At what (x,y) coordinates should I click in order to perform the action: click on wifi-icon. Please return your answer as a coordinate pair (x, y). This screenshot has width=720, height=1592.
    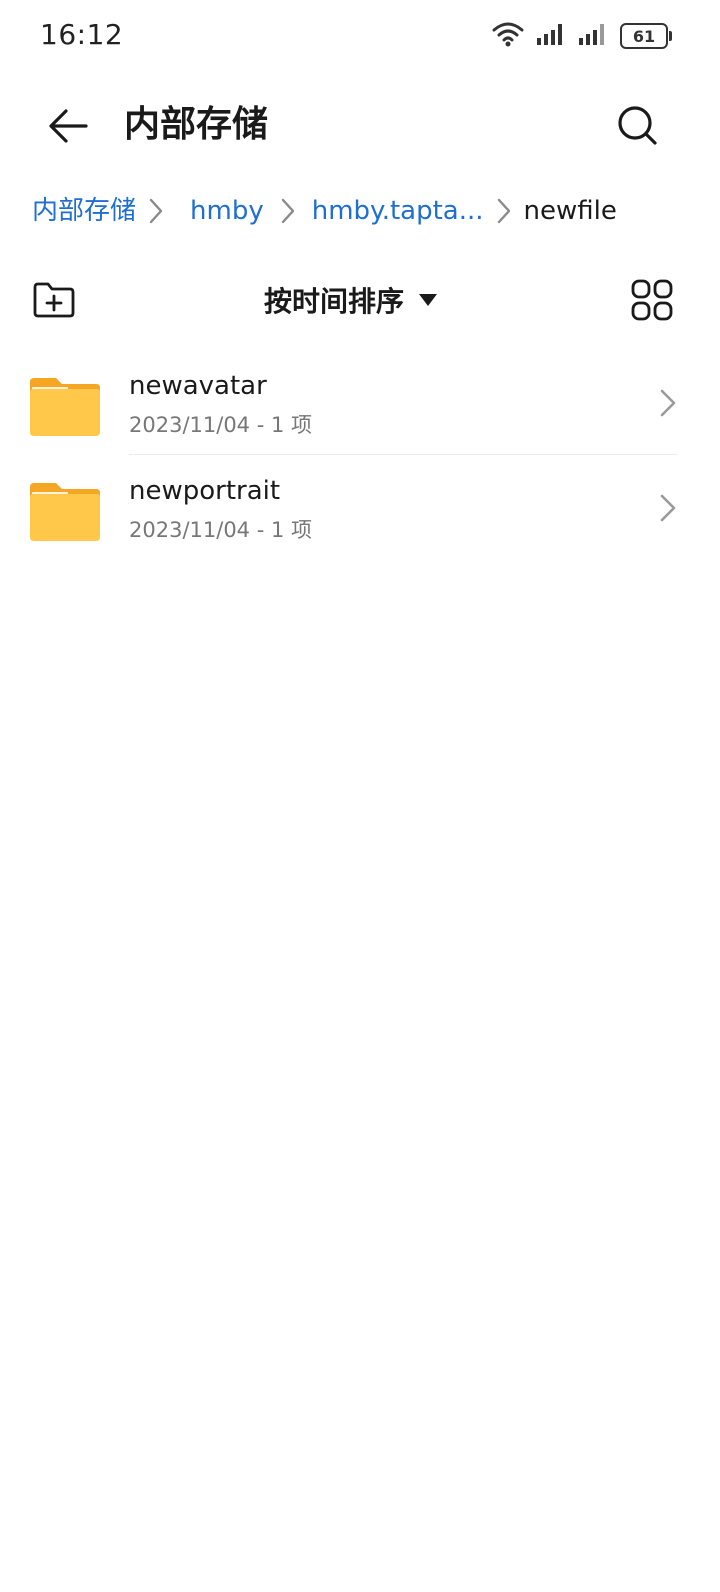
    Looking at the image, I should click on (508, 36).